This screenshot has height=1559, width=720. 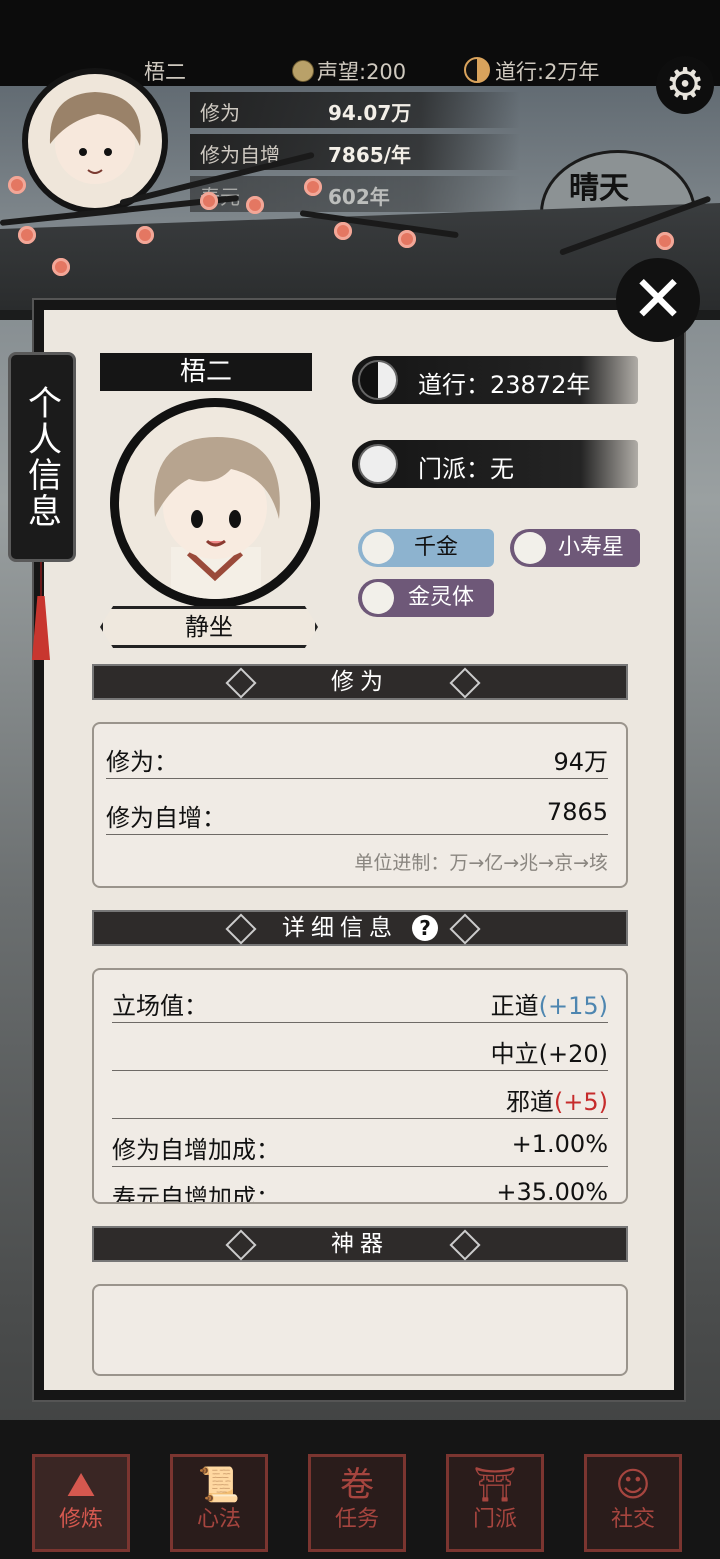 What do you see at coordinates (547, 72) in the screenshot?
I see `daoxing-text: 道行:2万年` at bounding box center [547, 72].